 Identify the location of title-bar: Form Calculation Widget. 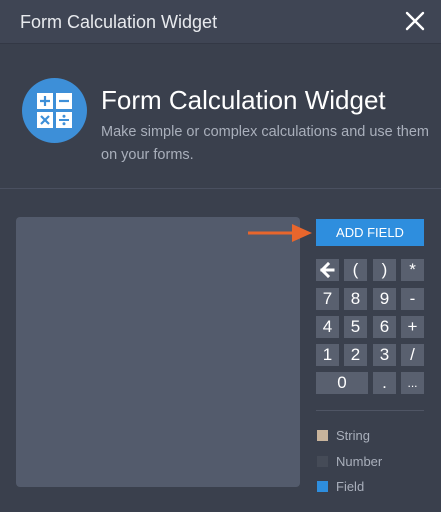
(220, 22).